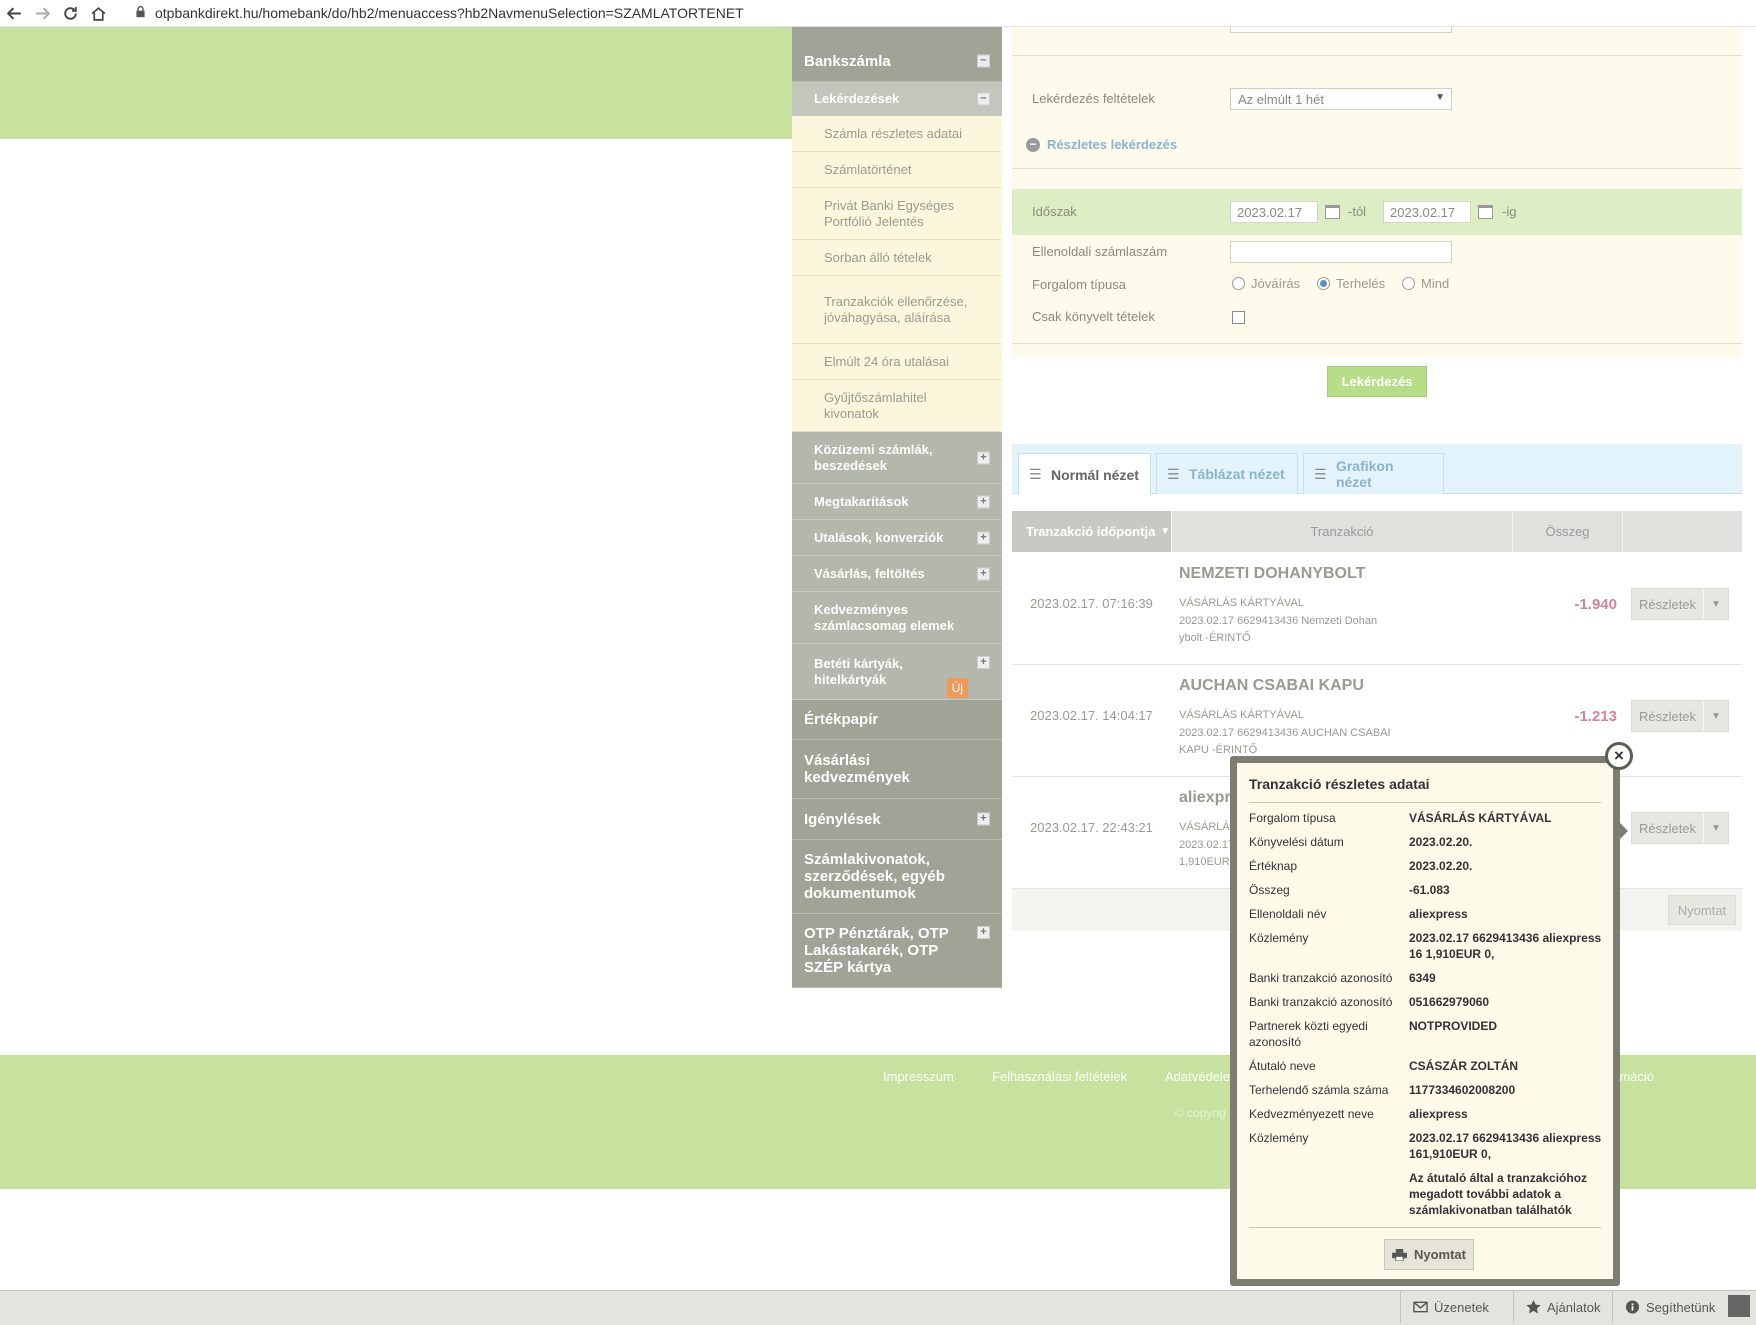  I want to click on advanced-query-toggle: − Részletes lekérdezés, so click(1101, 144).